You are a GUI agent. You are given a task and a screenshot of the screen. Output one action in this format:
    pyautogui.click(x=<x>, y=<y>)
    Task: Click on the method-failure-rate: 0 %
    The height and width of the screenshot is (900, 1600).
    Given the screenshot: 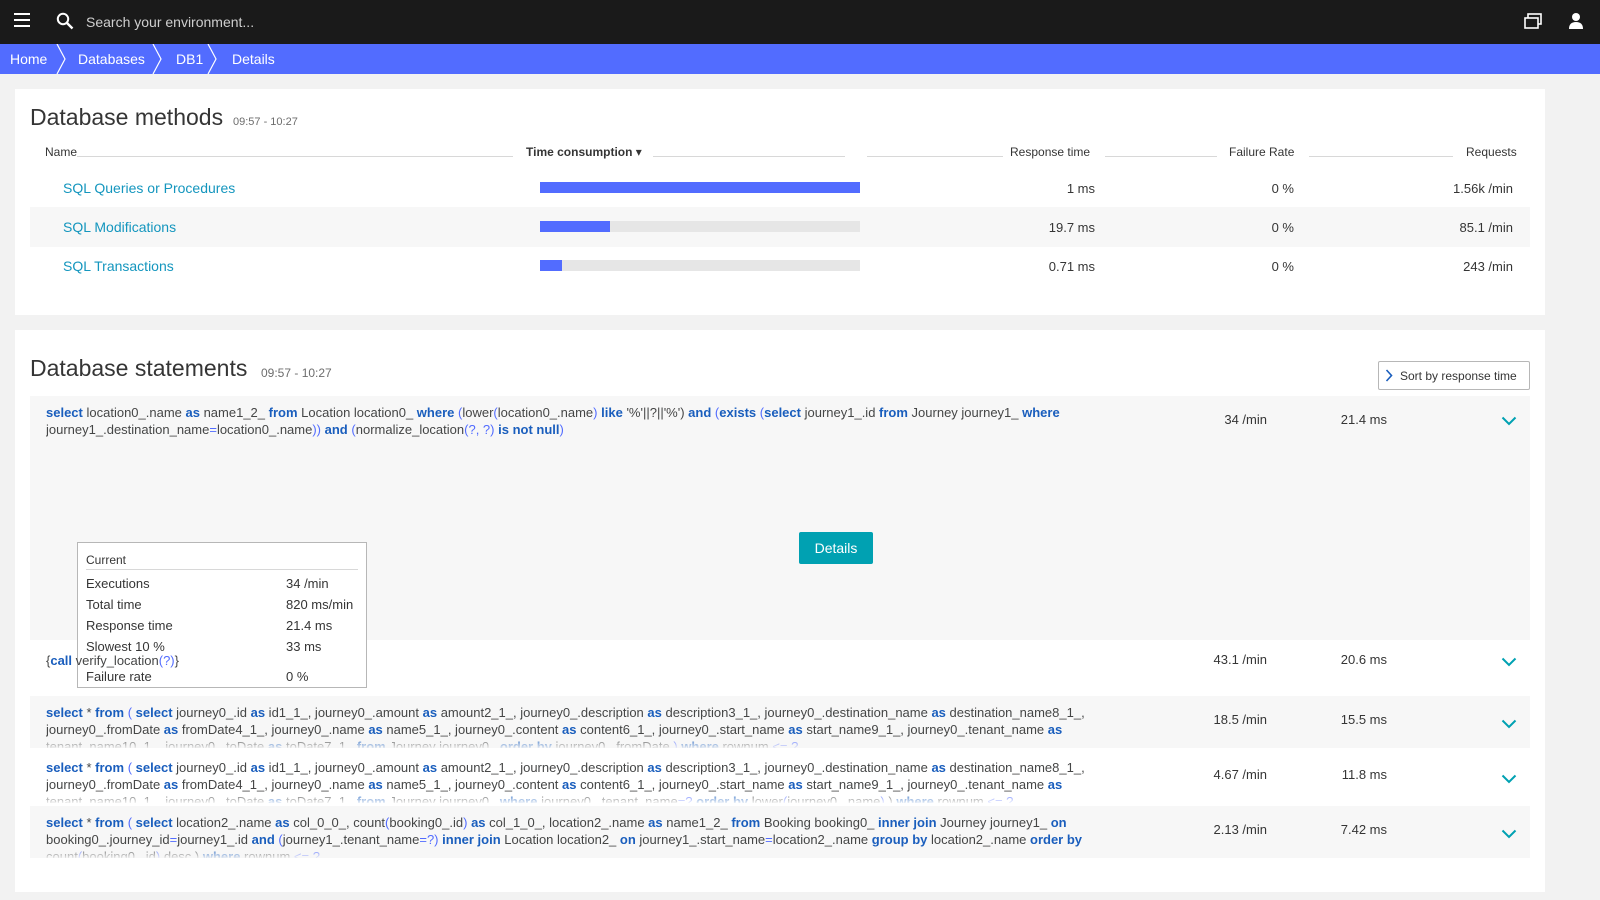 What is the action you would take?
    pyautogui.click(x=1282, y=227)
    